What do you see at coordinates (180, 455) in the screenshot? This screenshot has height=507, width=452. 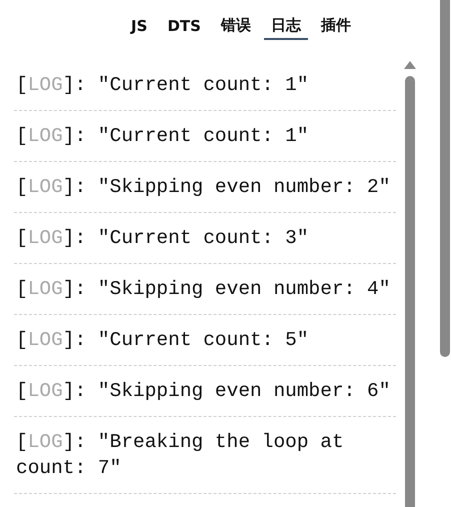 I see `log-line: [LOG]: "Breaking the loop at count: 7"` at bounding box center [180, 455].